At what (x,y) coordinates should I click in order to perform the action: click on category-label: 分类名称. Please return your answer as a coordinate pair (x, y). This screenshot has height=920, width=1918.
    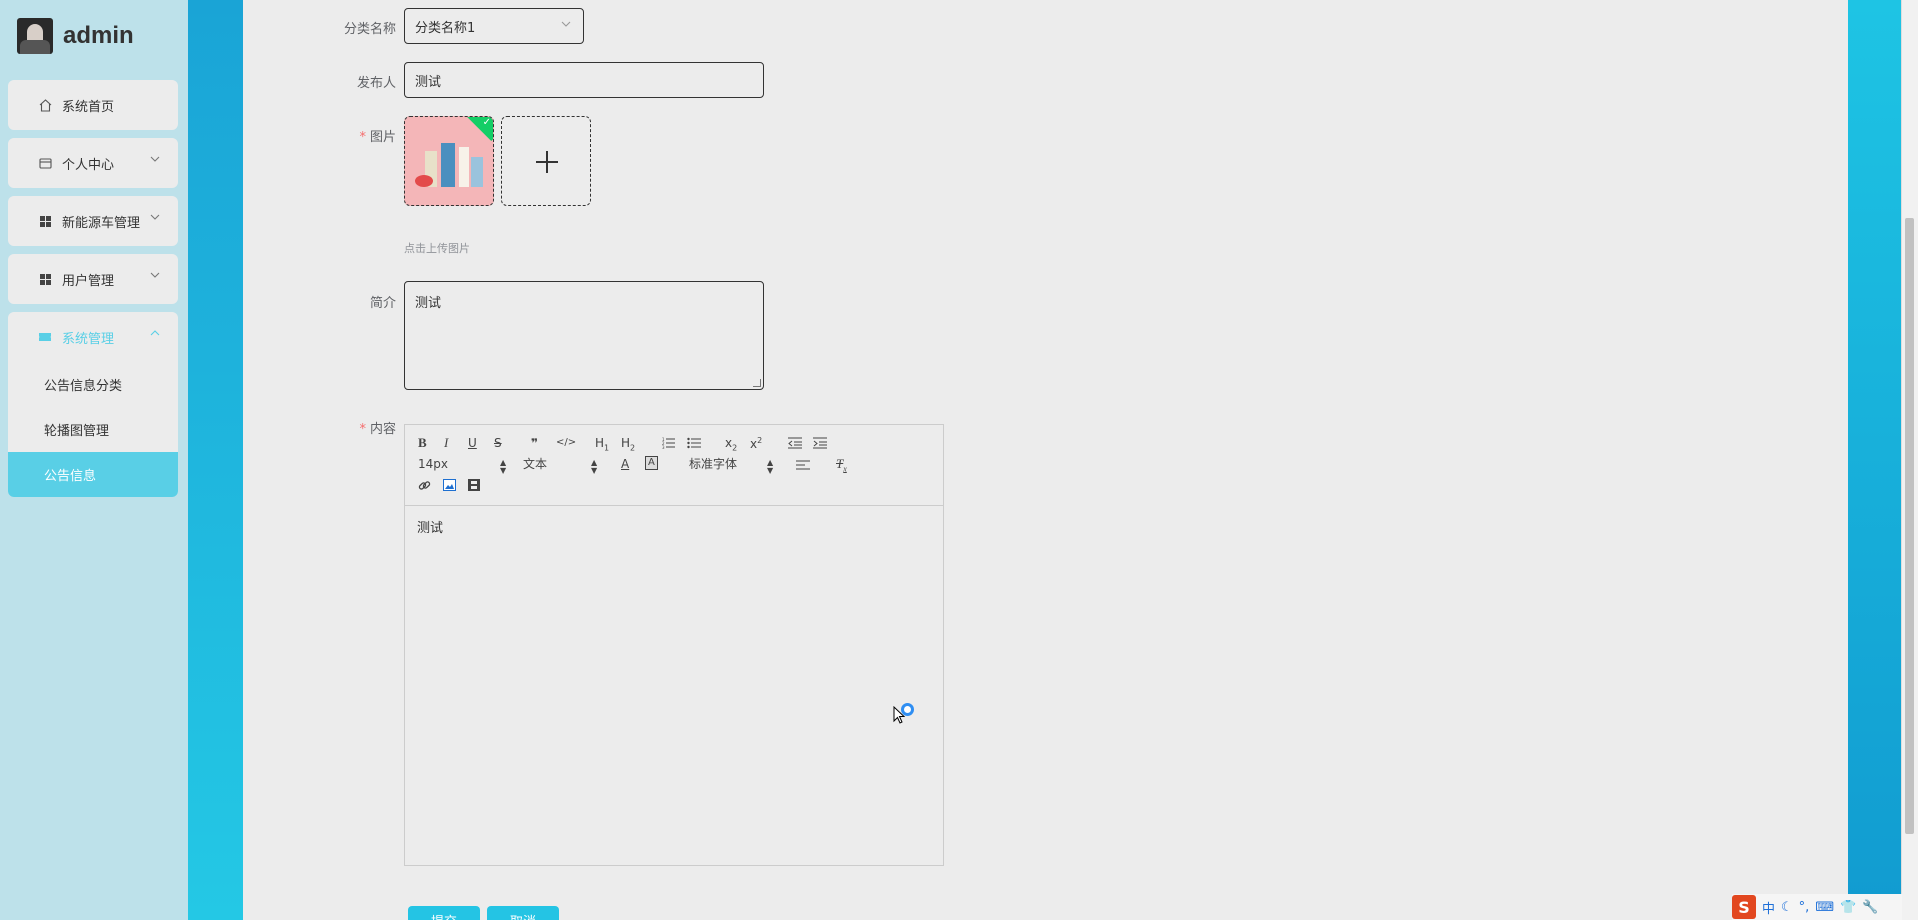
    Looking at the image, I should click on (369, 29).